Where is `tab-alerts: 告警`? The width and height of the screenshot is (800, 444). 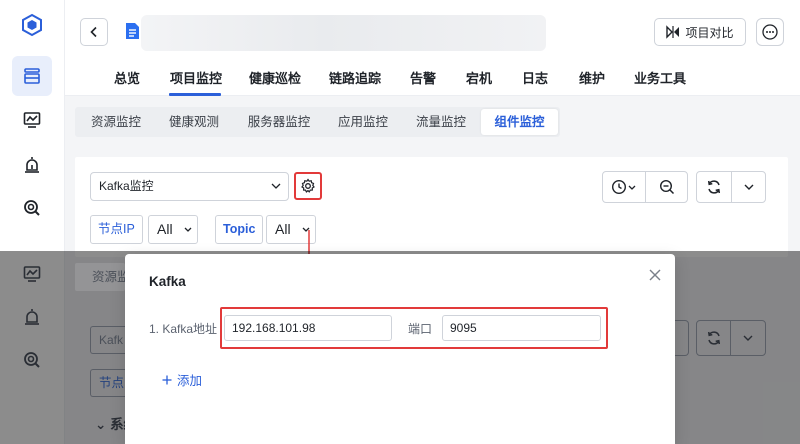 tab-alerts: 告警 is located at coordinates (423, 77).